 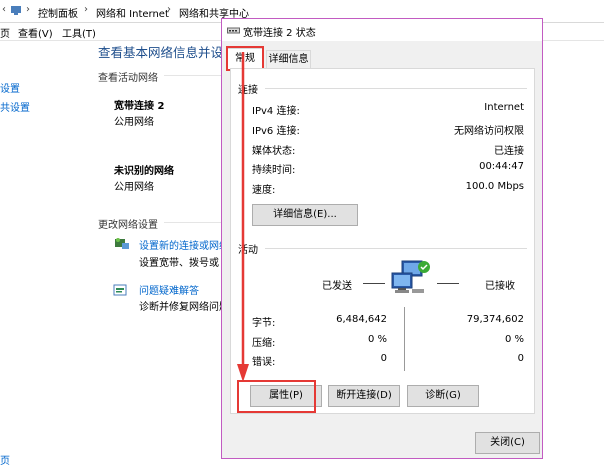 I want to click on received-label: 已接收, so click(x=500, y=286).